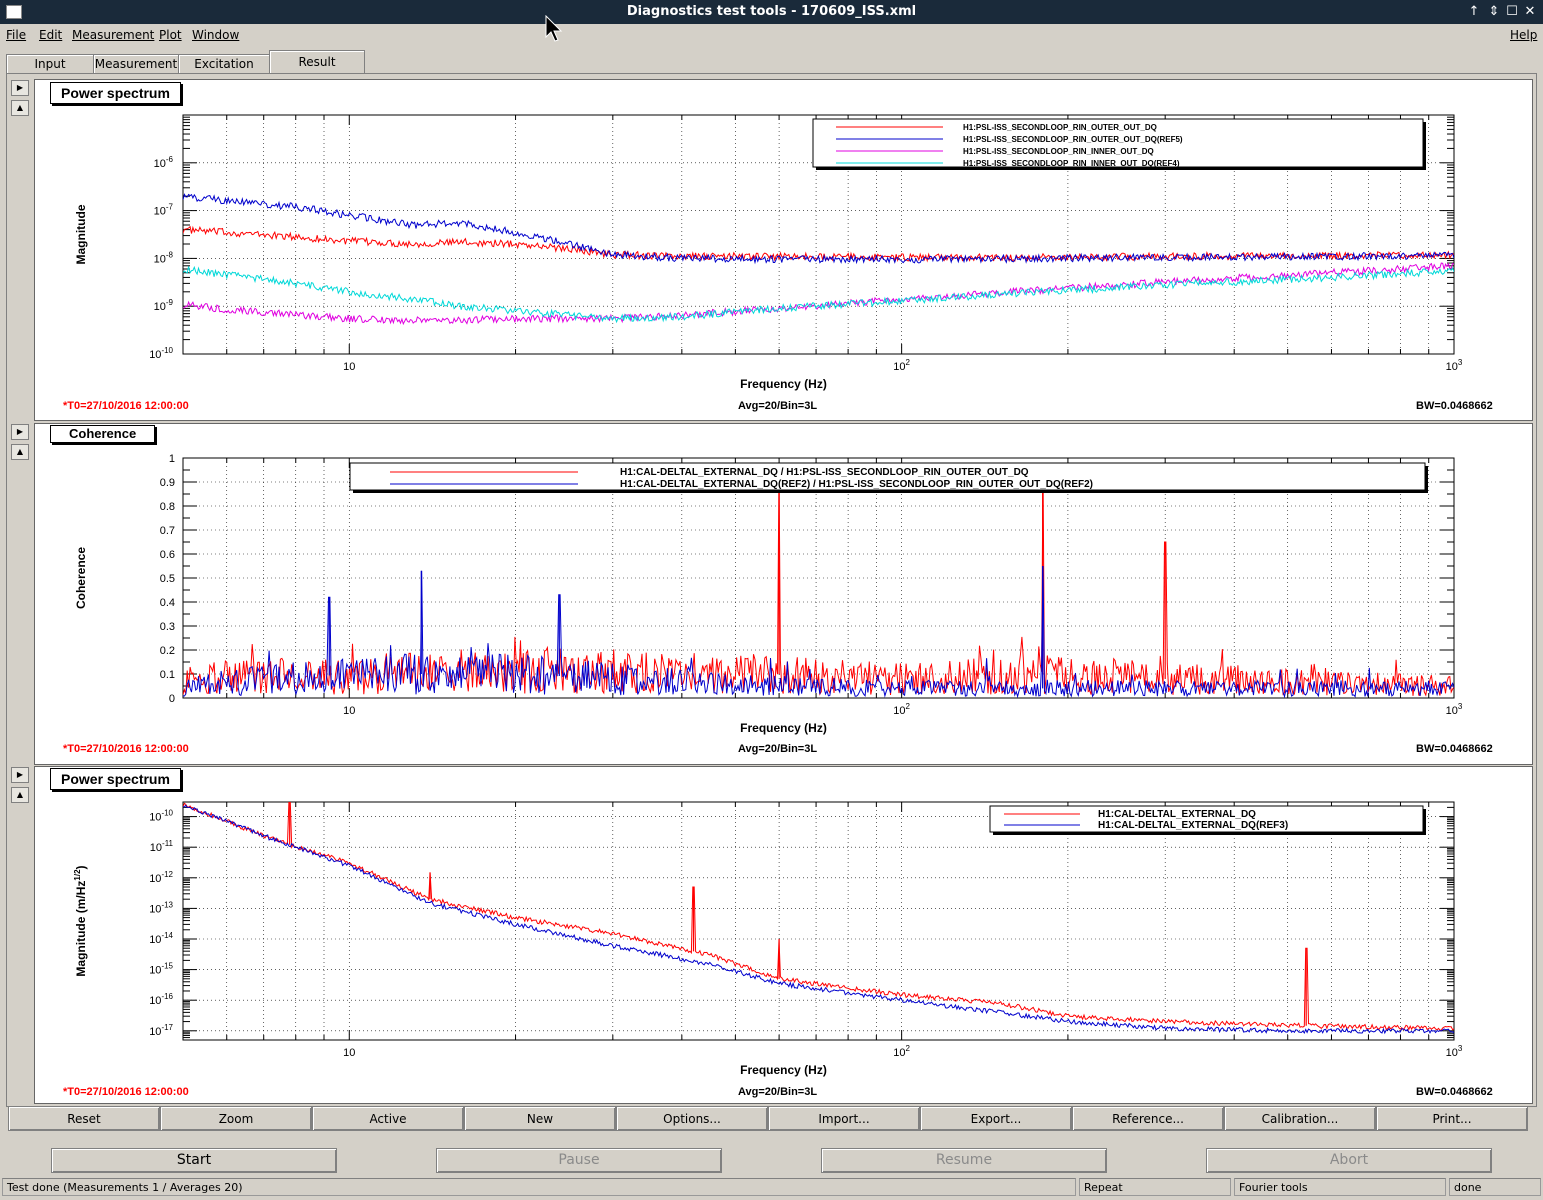 The image size is (1543, 1200). Describe the element at coordinates (1454, 749) in the screenshot. I see `plot-2-bw: BW=0.0468662` at that location.